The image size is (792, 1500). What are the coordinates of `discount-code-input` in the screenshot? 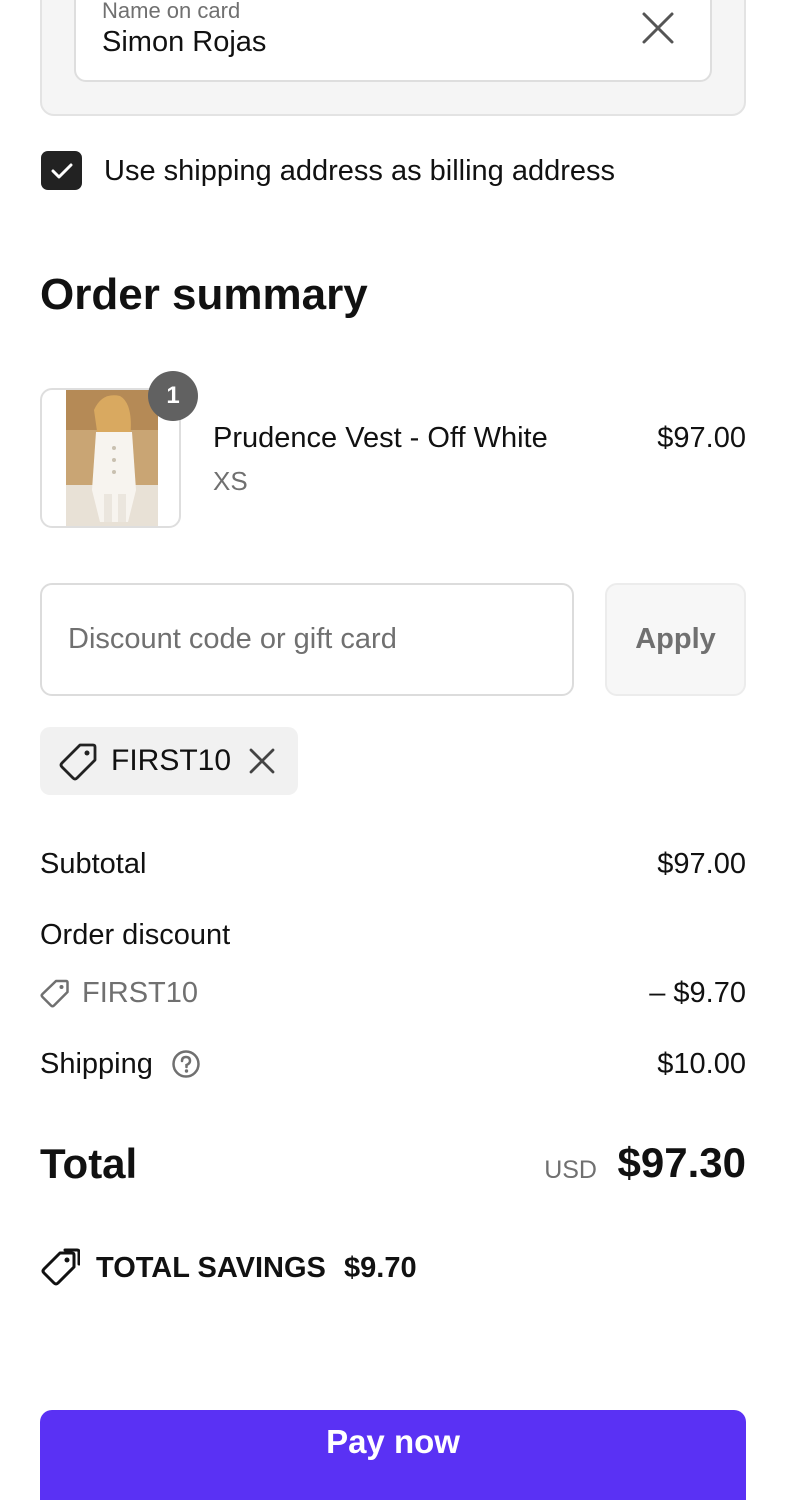 It's located at (307, 639).